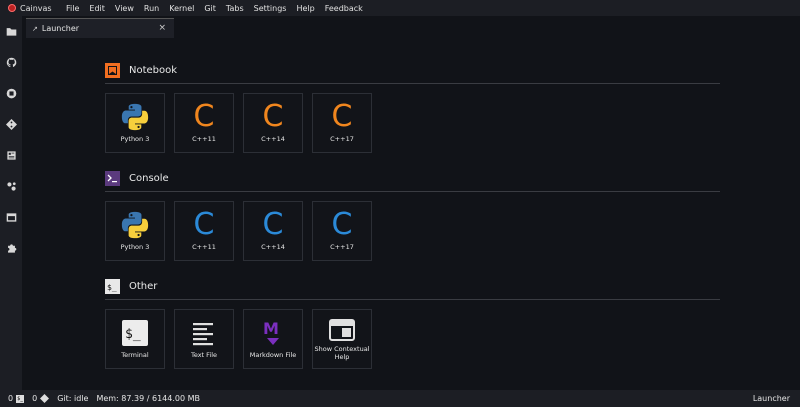 This screenshot has width=800, height=407. I want to click on terminal-count: 0, so click(41, 398).